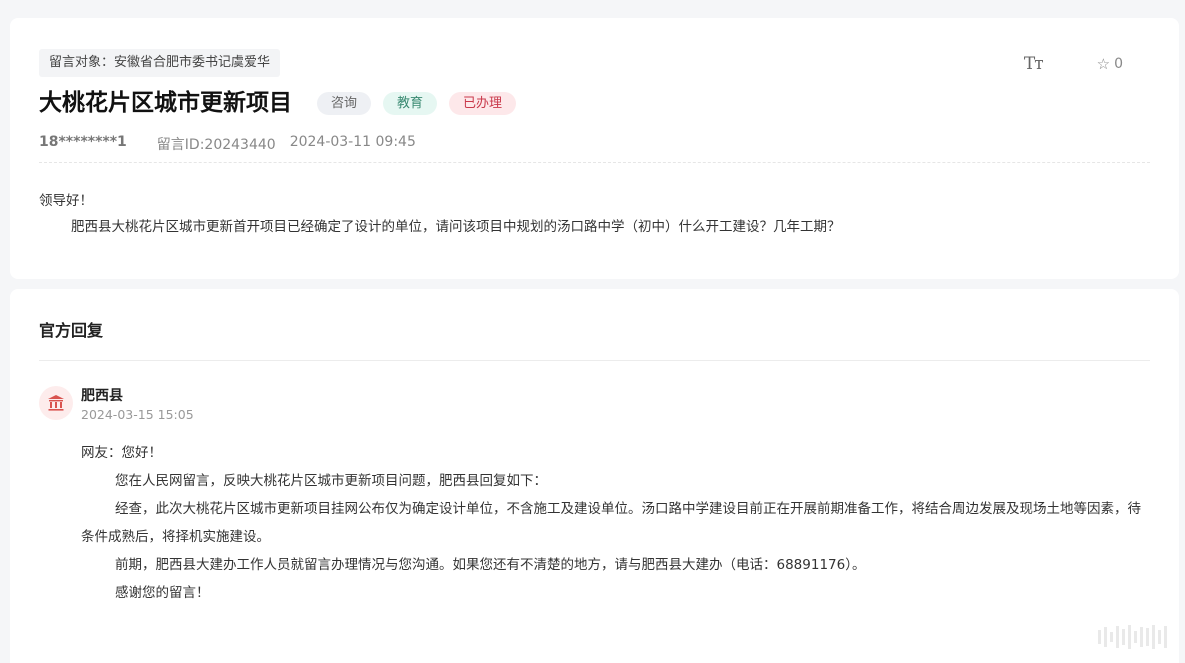  Describe the element at coordinates (162, 593) in the screenshot. I see `reply-paragraph: 感谢您的留言！` at that location.